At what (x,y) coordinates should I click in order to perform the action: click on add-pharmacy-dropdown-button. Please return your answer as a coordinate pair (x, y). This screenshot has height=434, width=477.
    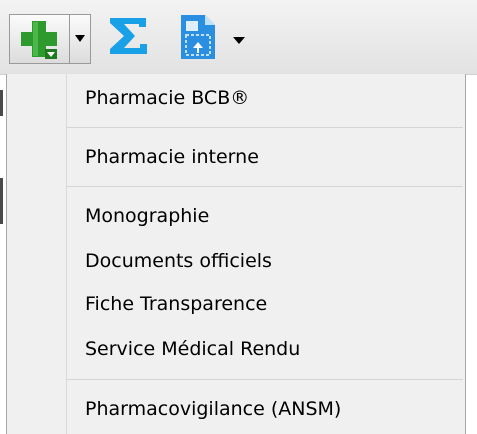
    Looking at the image, I should click on (80, 39).